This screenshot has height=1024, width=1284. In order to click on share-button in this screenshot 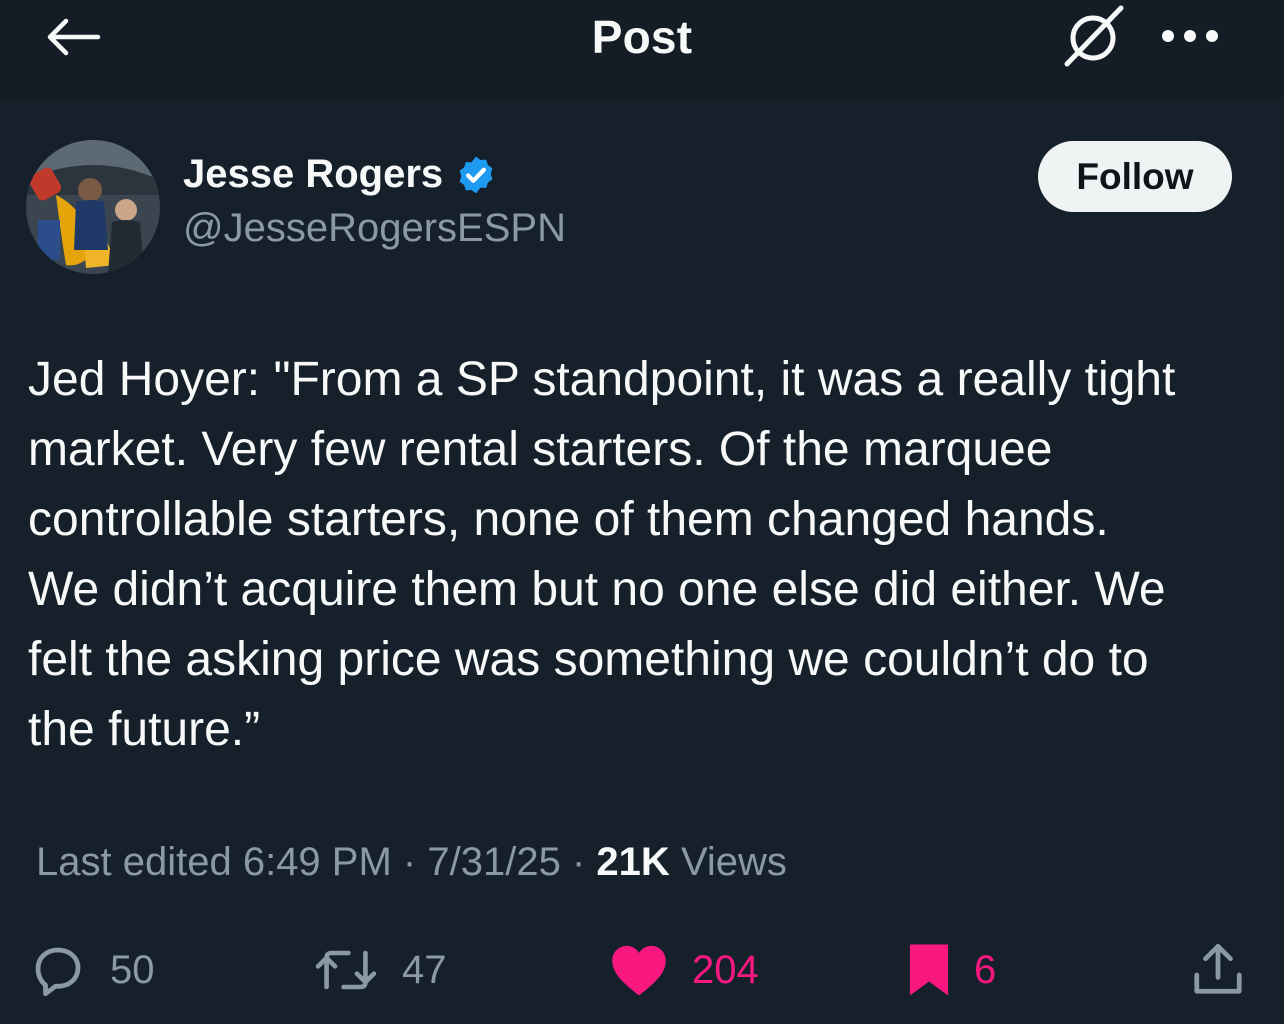, I will do `click(1218, 970)`.